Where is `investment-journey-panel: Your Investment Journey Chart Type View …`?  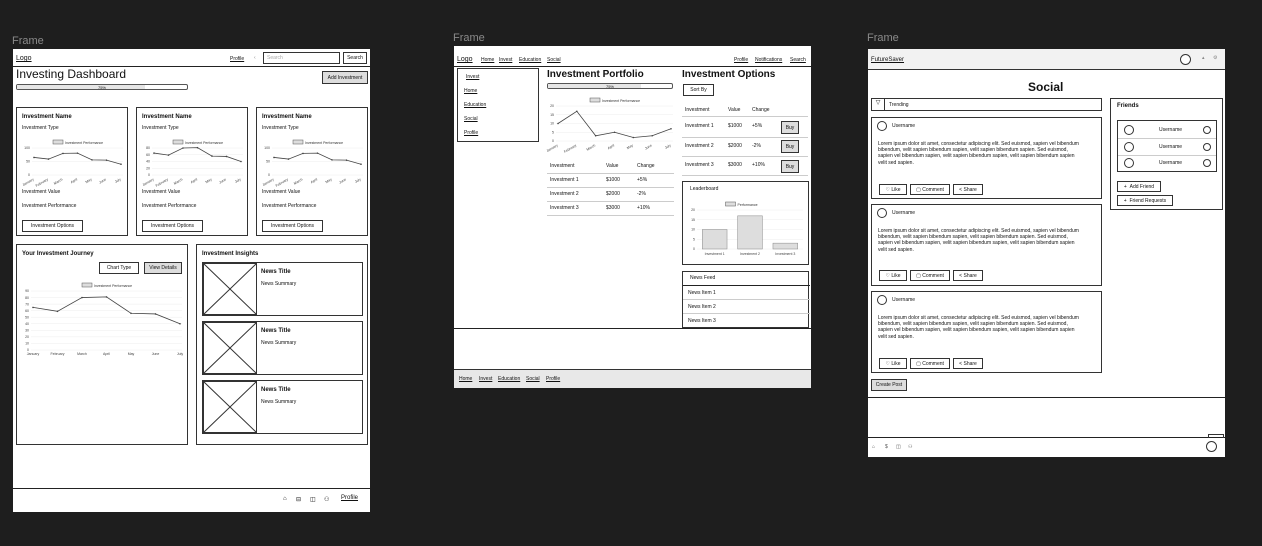 investment-journey-panel: Your Investment Journey Chart Type View … is located at coordinates (102, 344).